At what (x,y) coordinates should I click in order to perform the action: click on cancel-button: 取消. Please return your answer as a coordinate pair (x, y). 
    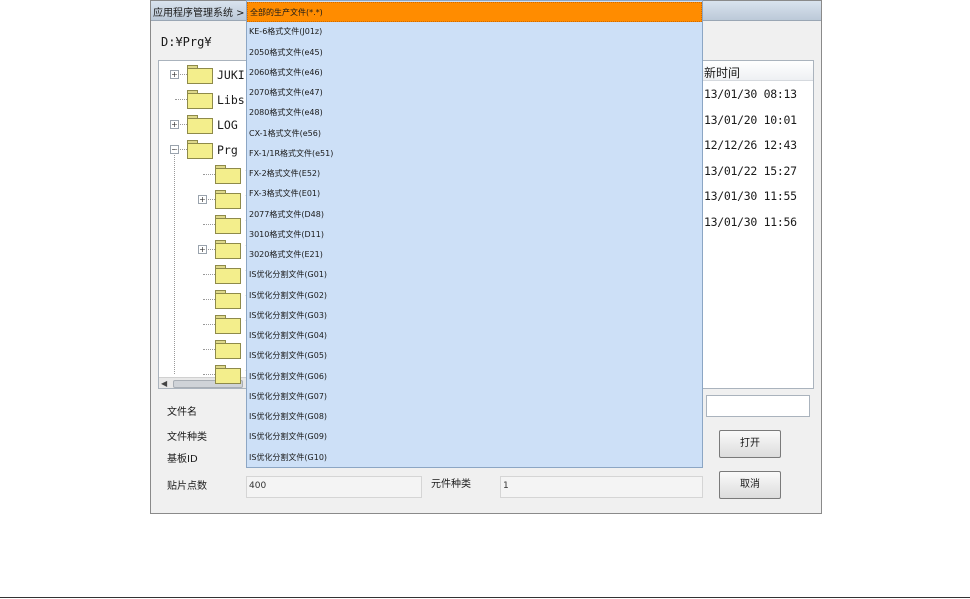
    Looking at the image, I should click on (750, 485).